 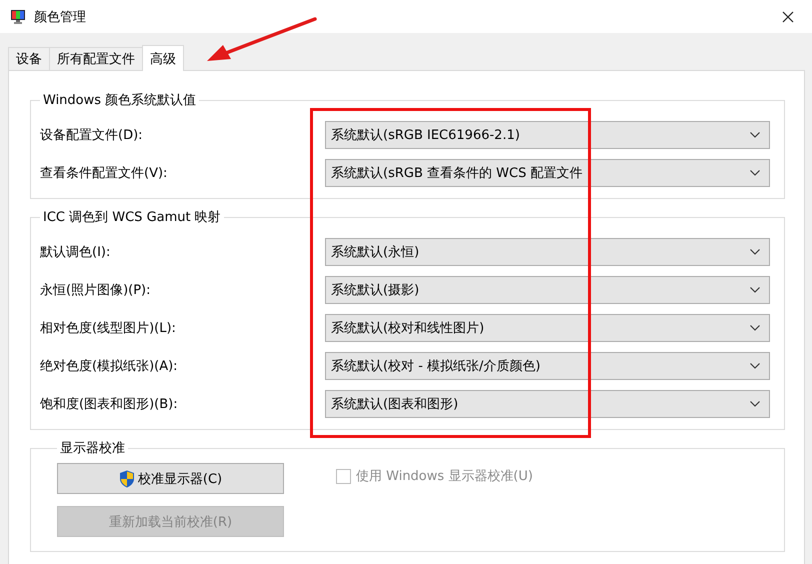 I want to click on button: 校准显示器(C), so click(x=170, y=478).